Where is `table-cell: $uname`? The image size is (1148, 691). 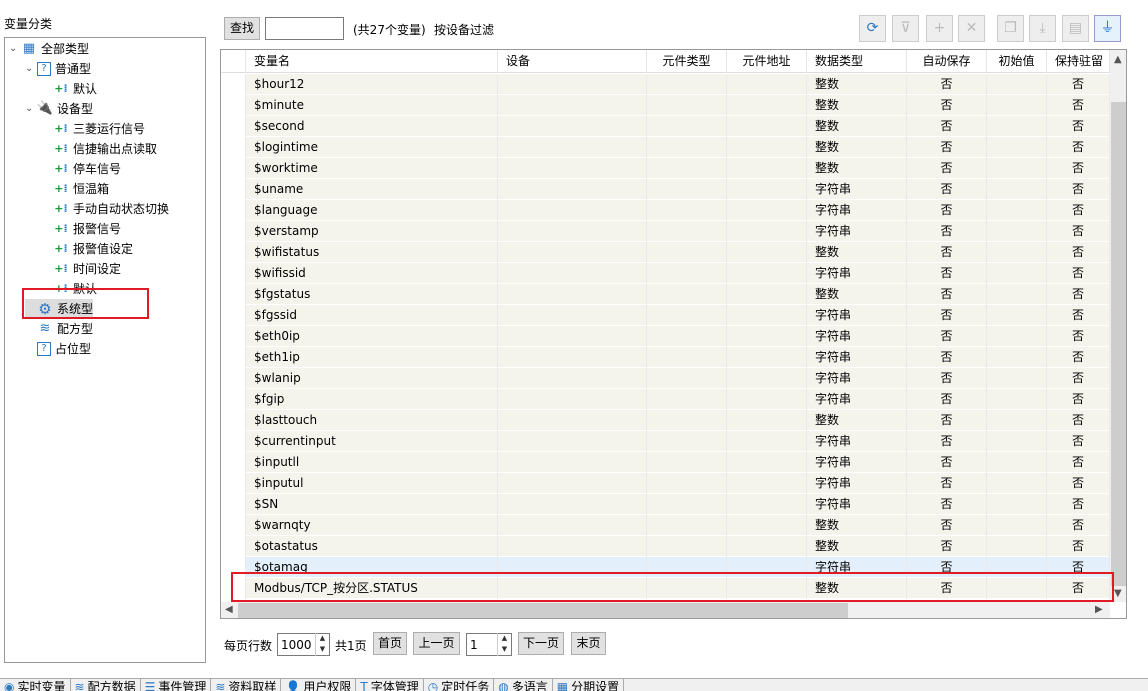 table-cell: $uname is located at coordinates (372, 189).